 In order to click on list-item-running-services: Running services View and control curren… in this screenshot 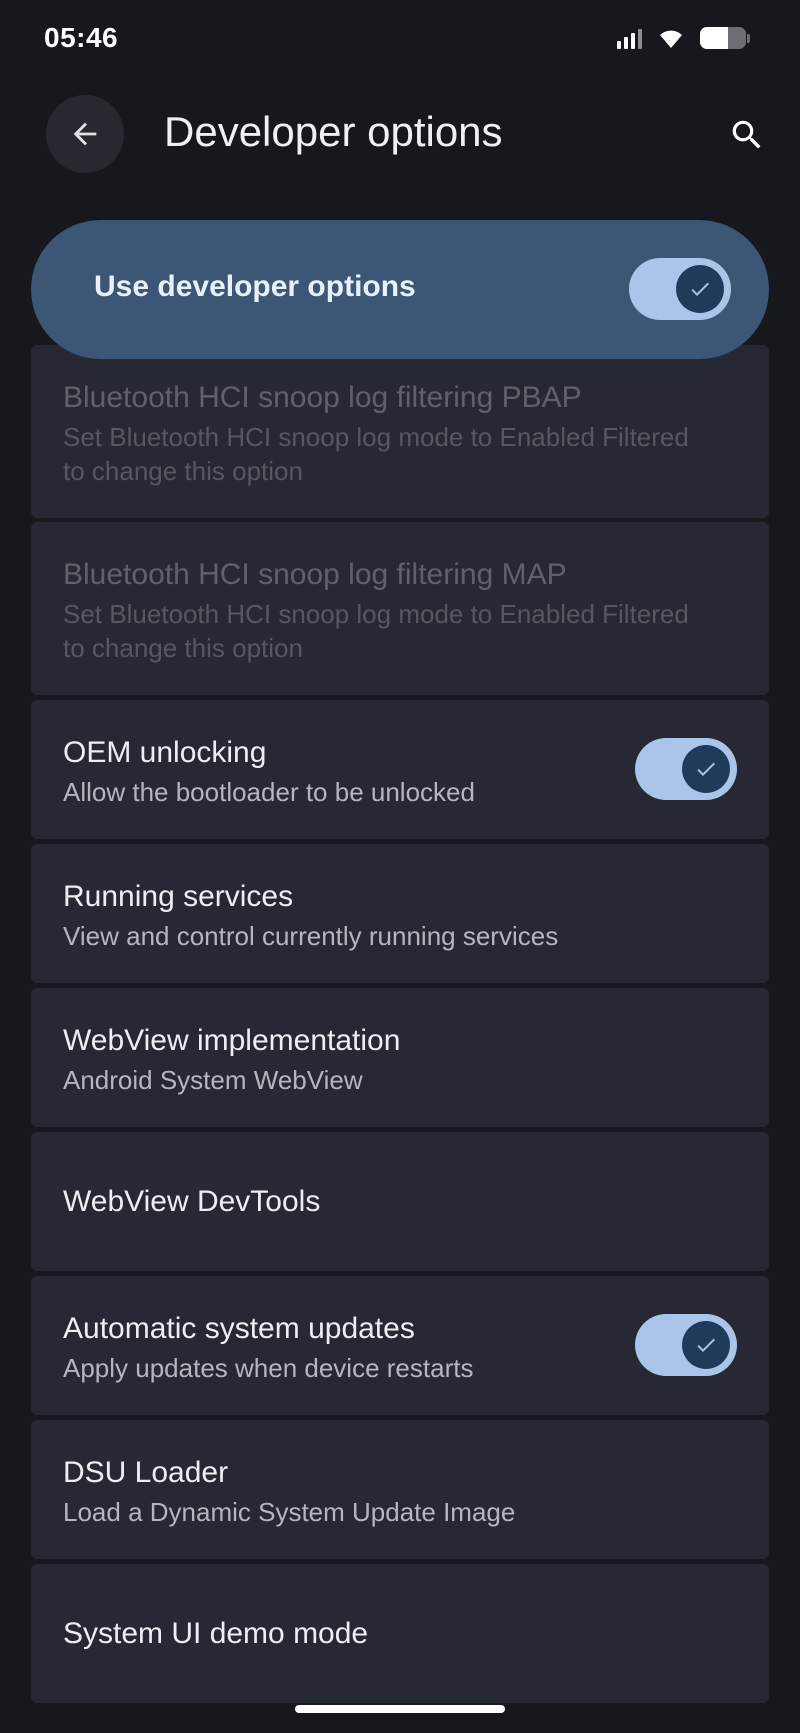, I will do `click(400, 913)`.